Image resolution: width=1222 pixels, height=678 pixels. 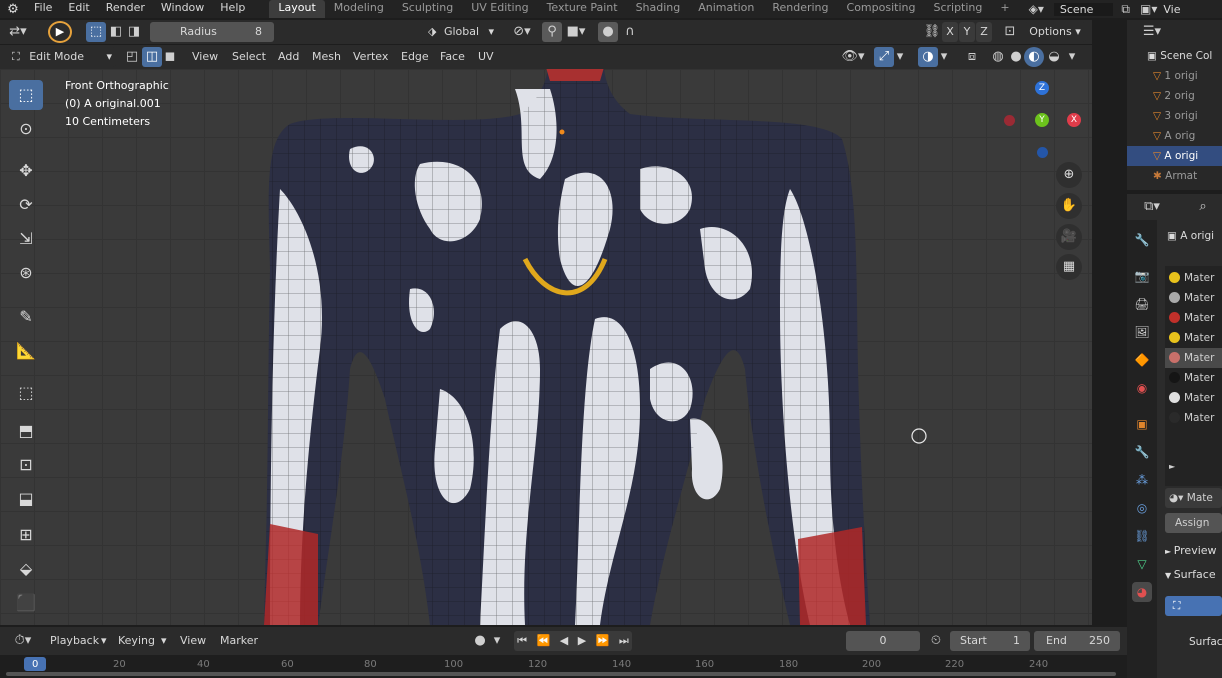 What do you see at coordinates (1174, 136) in the screenshot?
I see `outliner-item: ▽ A orig` at bounding box center [1174, 136].